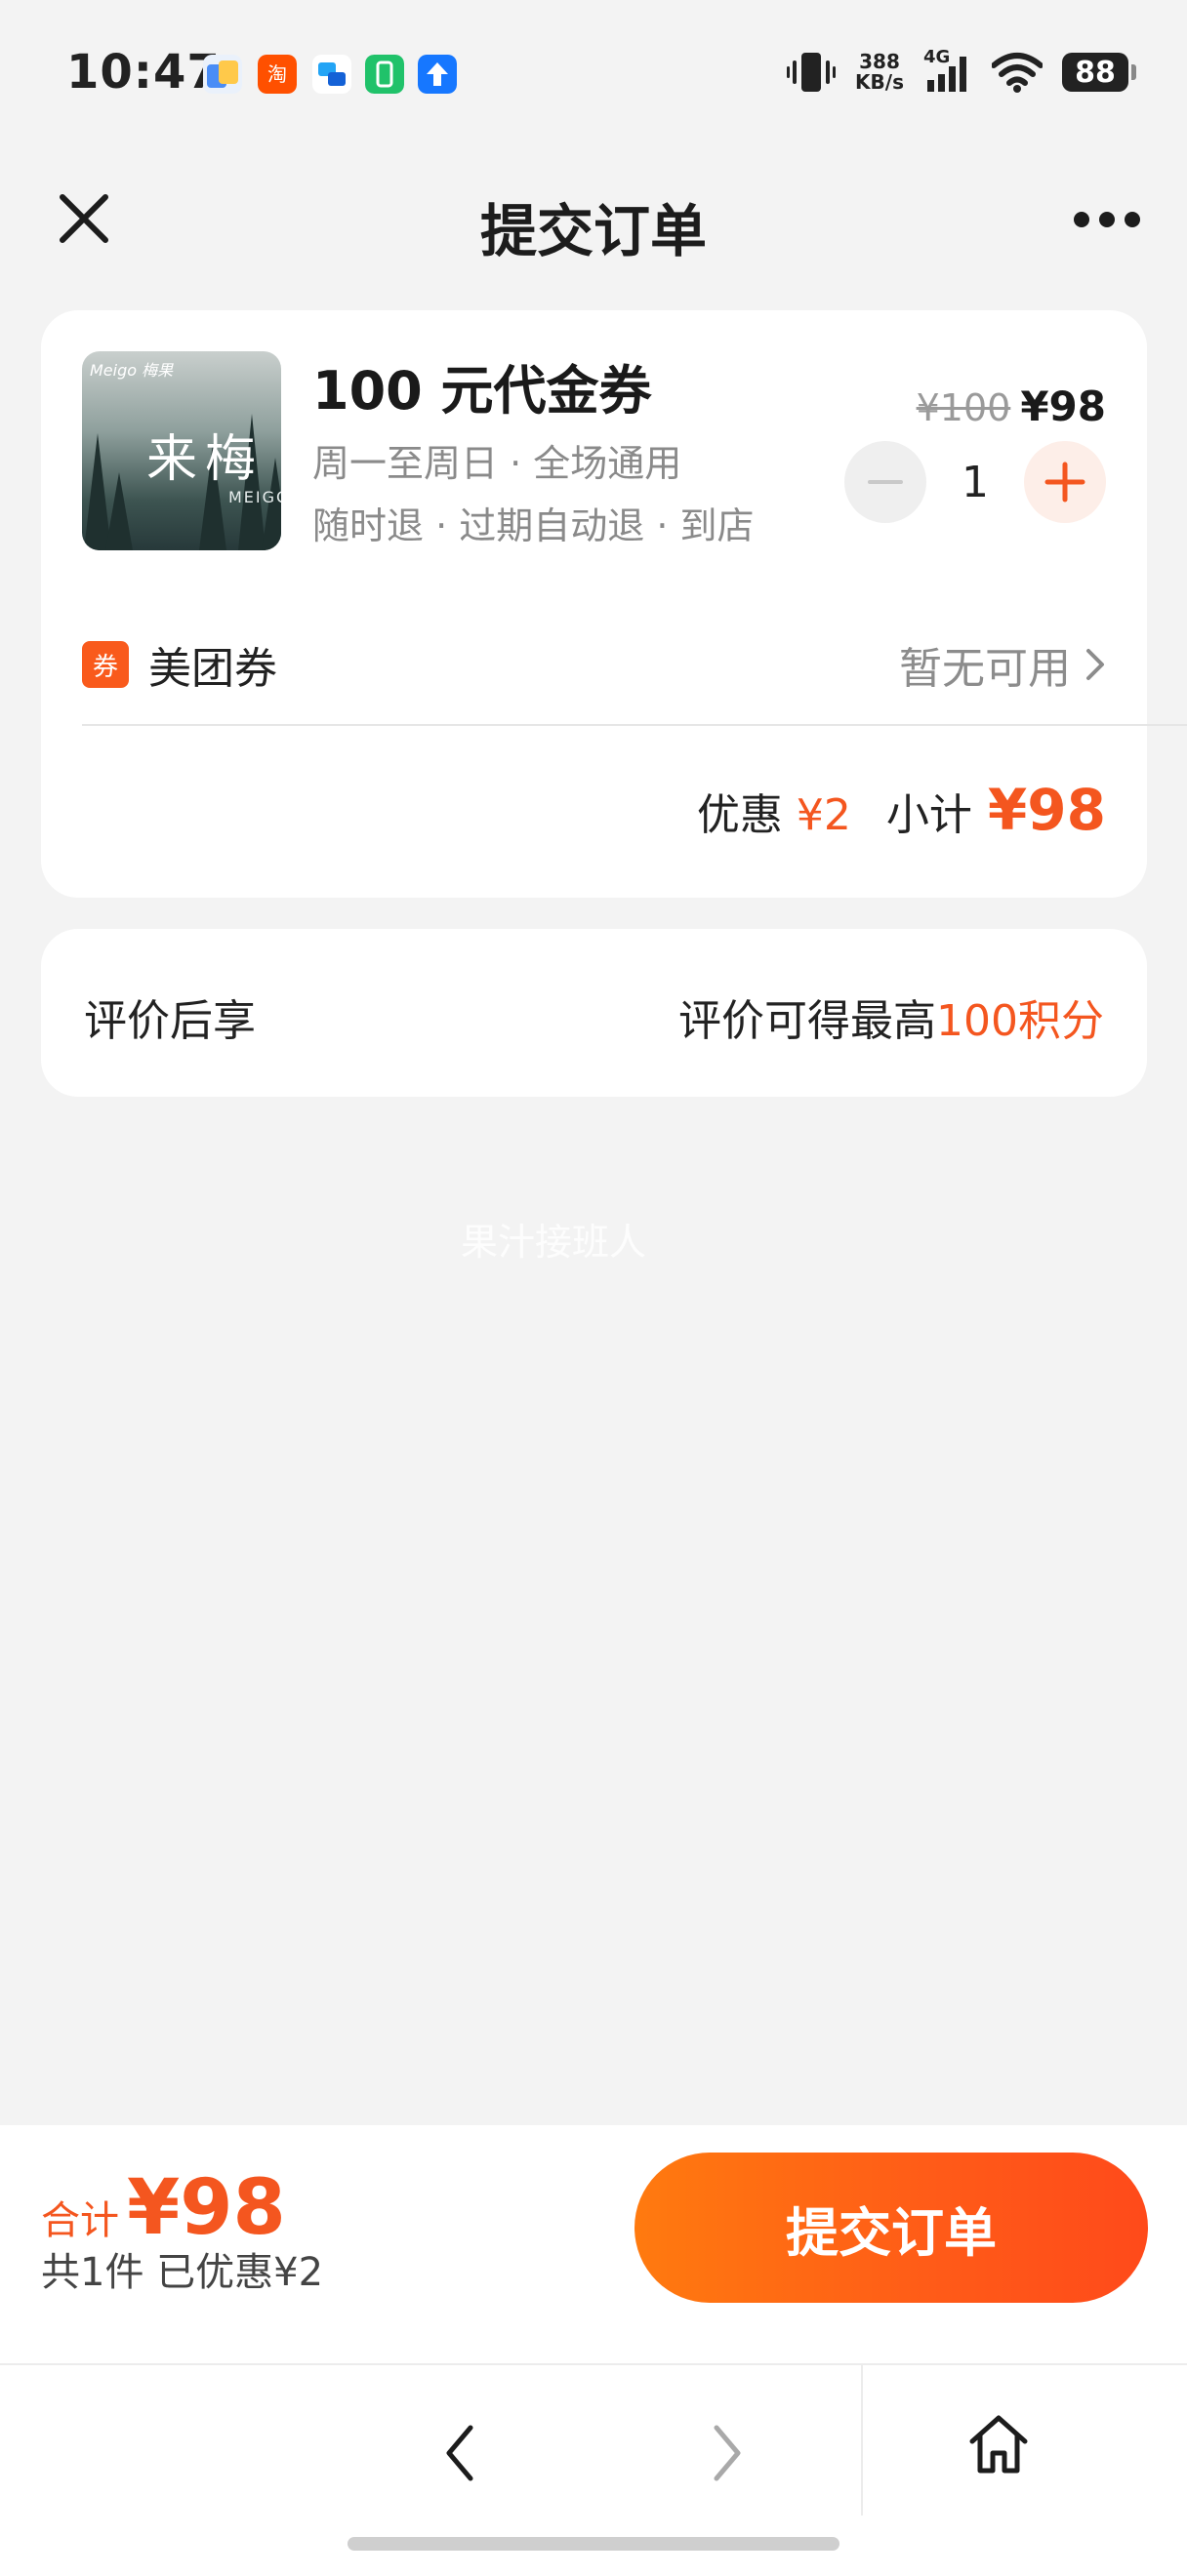  What do you see at coordinates (634, 725) in the screenshot?
I see `divider` at bounding box center [634, 725].